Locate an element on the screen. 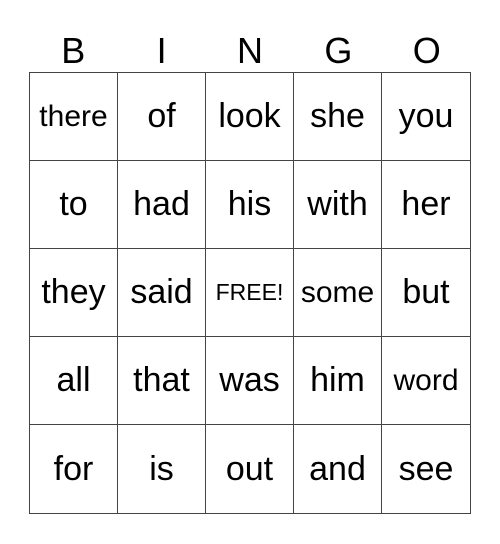 The image size is (500, 544). bingo-cell: for is located at coordinates (74, 469).